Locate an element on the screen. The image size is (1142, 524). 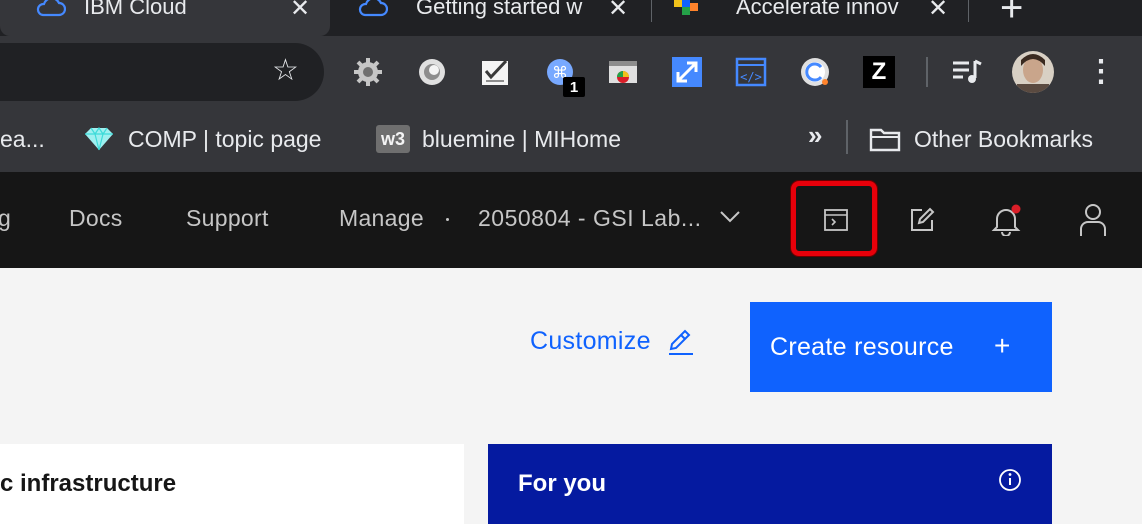
plus-icon: + is located at coordinates (1002, 345).